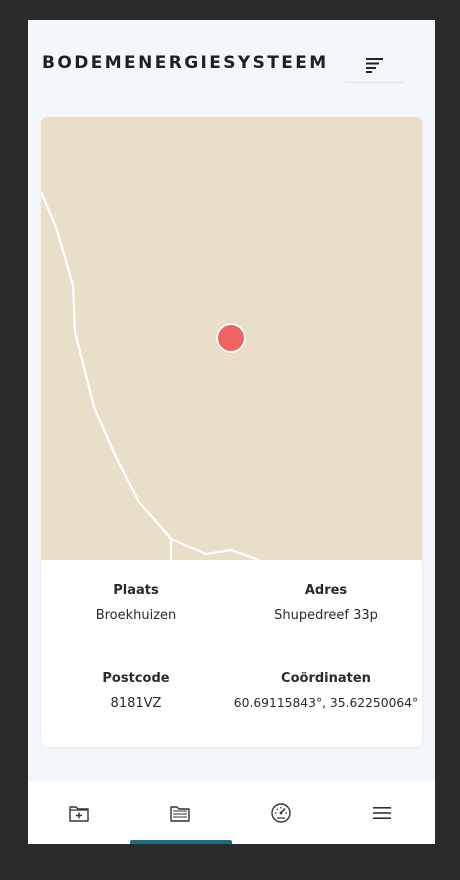 This screenshot has width=460, height=880. I want to click on filter-menu-button, so click(375, 65).